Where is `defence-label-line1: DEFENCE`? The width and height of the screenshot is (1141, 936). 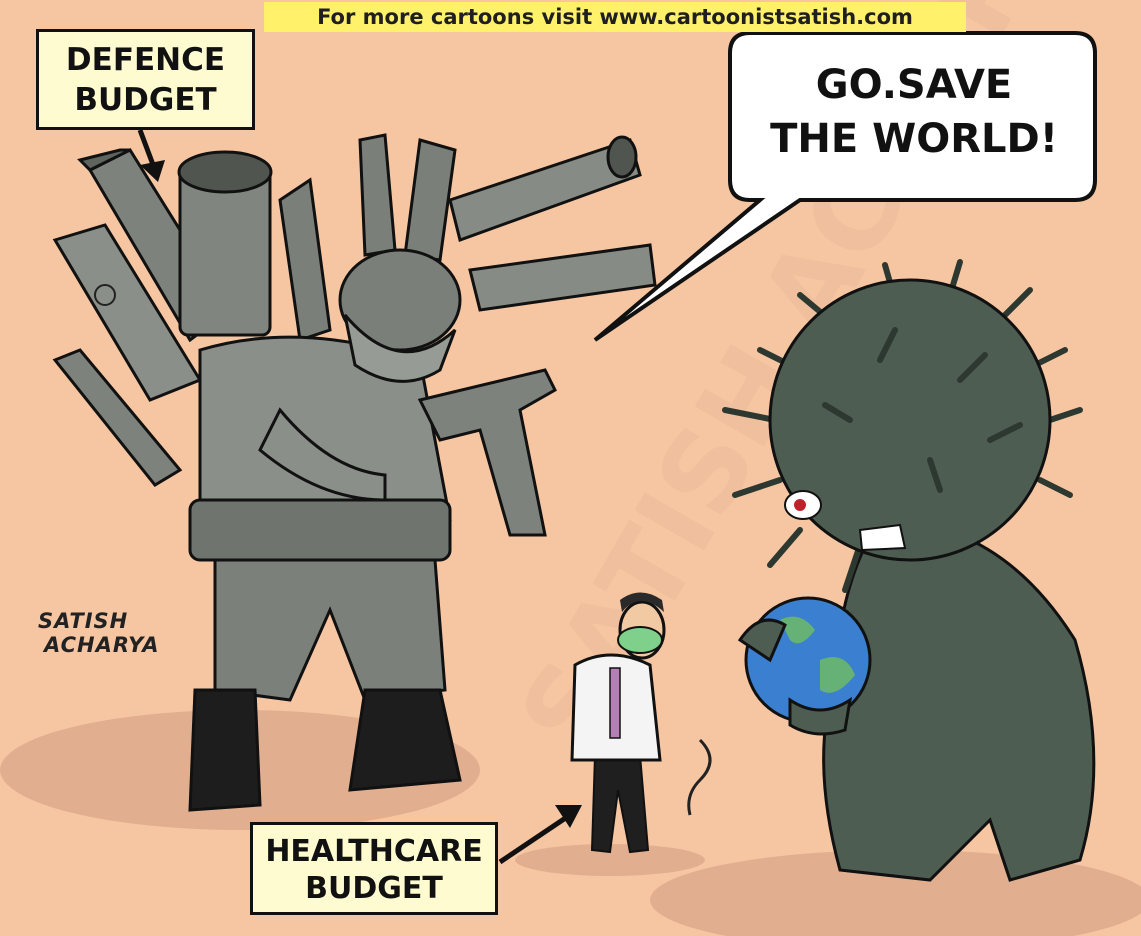
defence-label-line1: DEFENCE is located at coordinates (145, 60).